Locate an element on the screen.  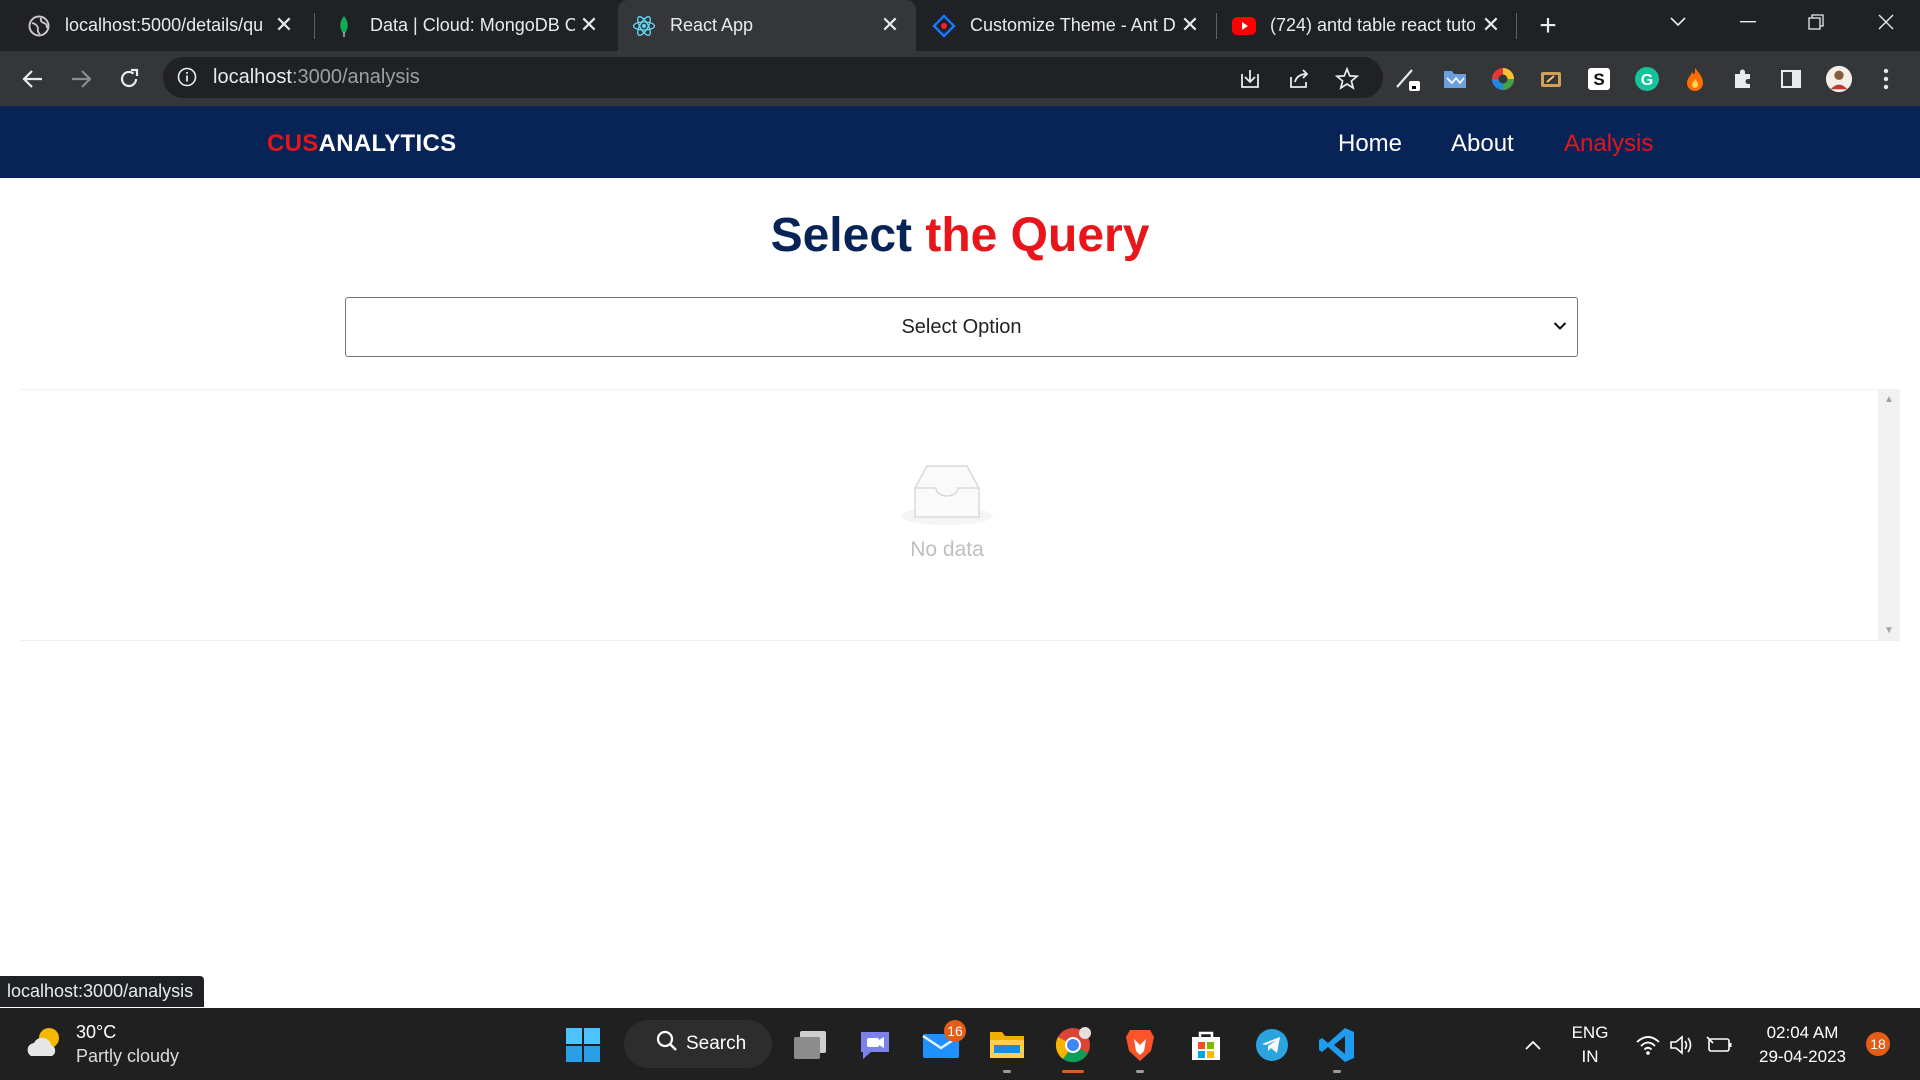
ant-design-icon is located at coordinates (944, 25).